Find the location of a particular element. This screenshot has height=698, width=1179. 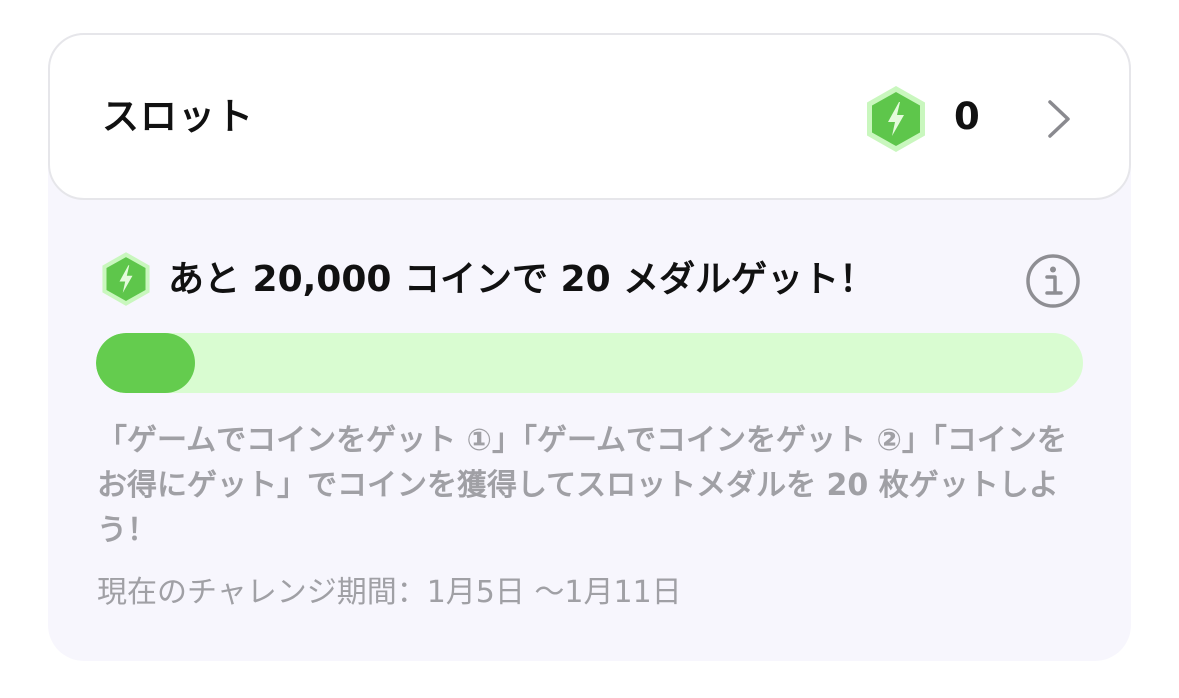

medal-count: 0 is located at coordinates (967, 116).